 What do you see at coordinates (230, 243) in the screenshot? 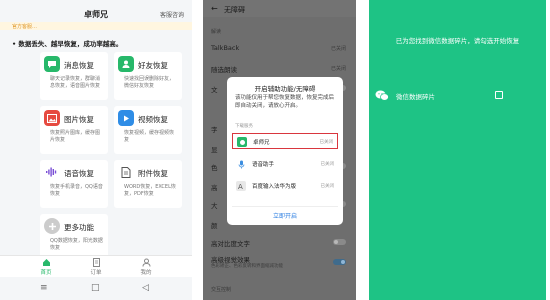
I see `settings-row-high-contrast: 高对比度文字` at bounding box center [230, 243].